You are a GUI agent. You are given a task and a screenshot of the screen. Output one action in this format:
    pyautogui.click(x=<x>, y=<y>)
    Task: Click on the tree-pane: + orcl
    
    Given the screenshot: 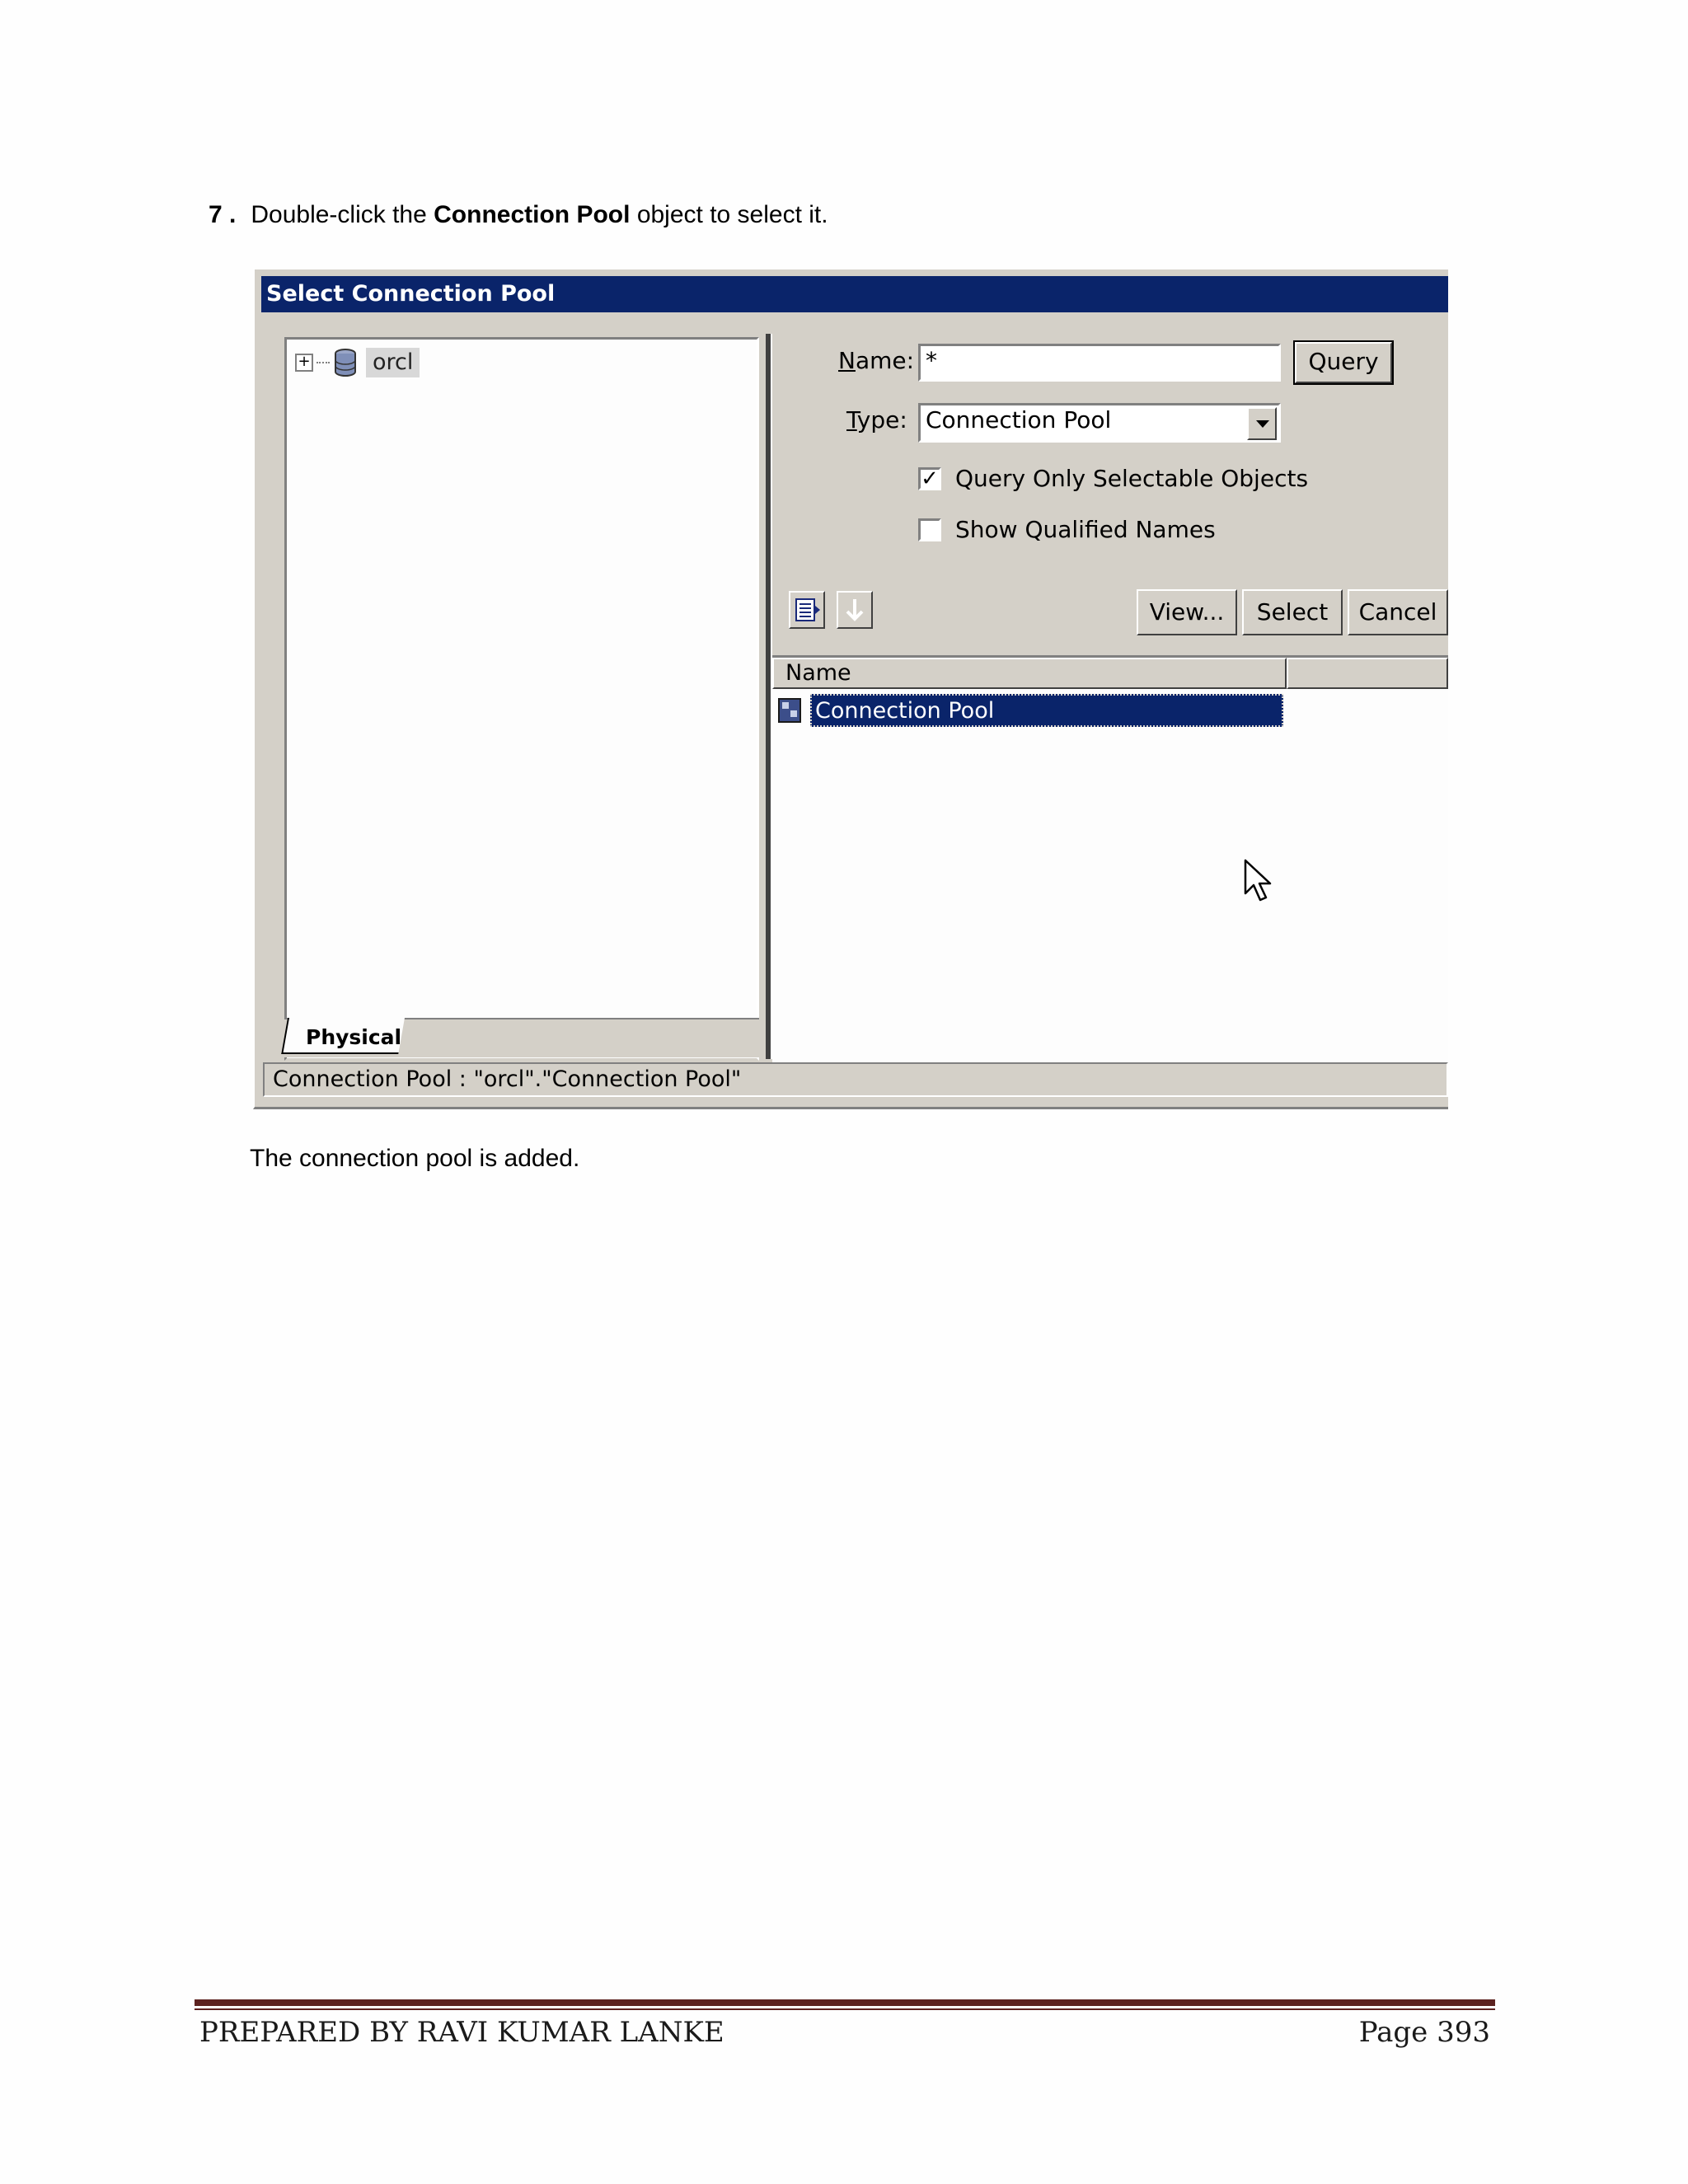 What is the action you would take?
    pyautogui.click(x=522, y=699)
    